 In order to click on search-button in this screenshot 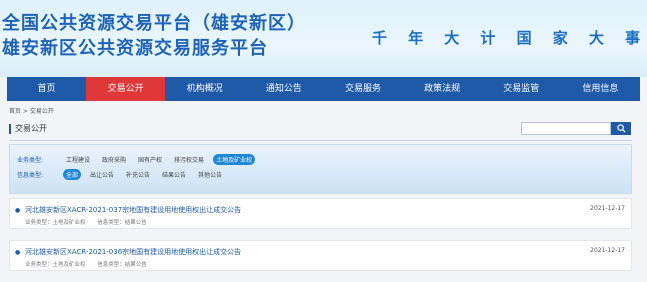, I will do `click(621, 128)`.